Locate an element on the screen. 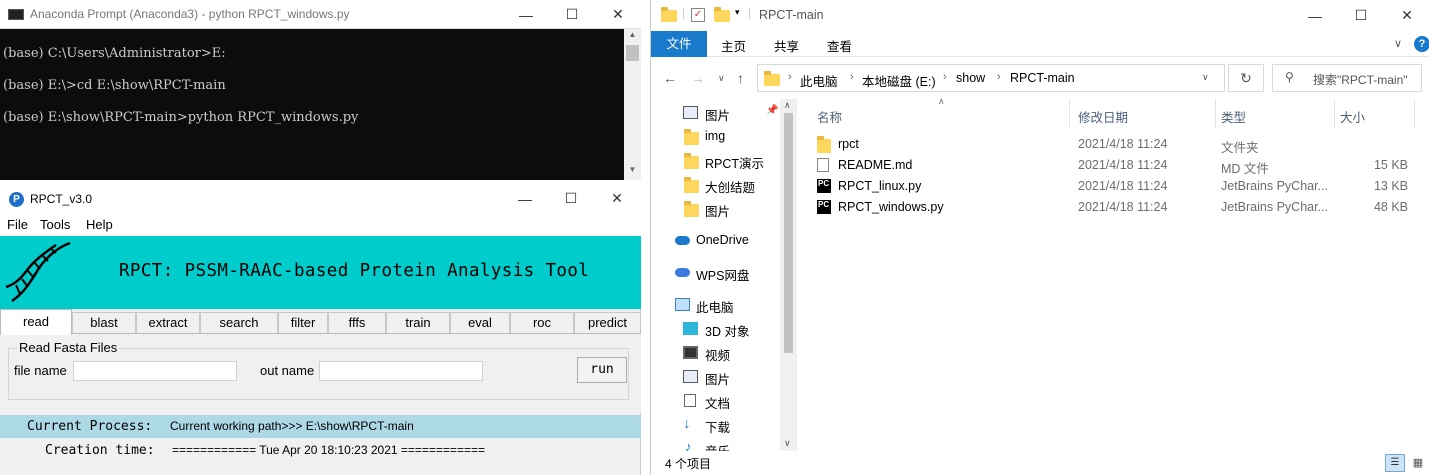  column-header-name: 名称 is located at coordinates (829, 116).